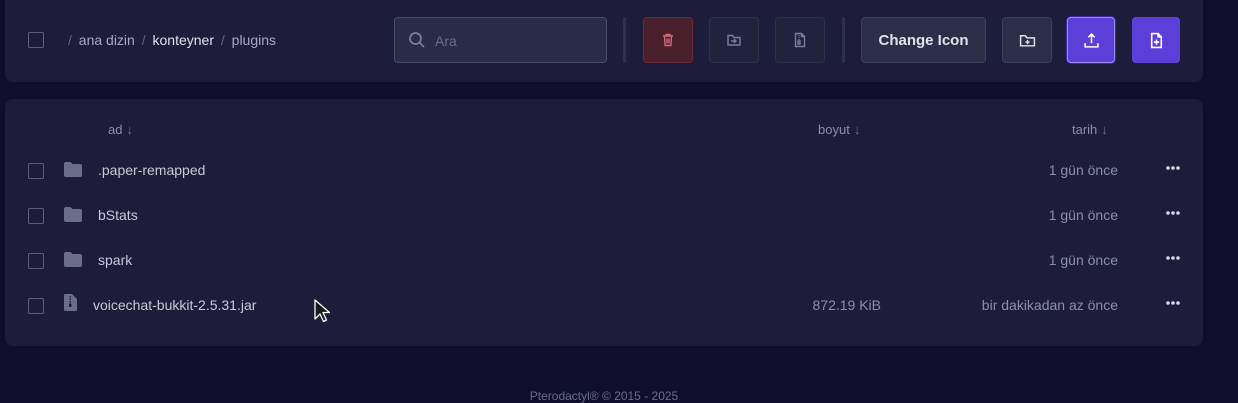 The width and height of the screenshot is (1238, 403). Describe the element at coordinates (151, 170) in the screenshot. I see `file-name: .paper-remapped` at that location.